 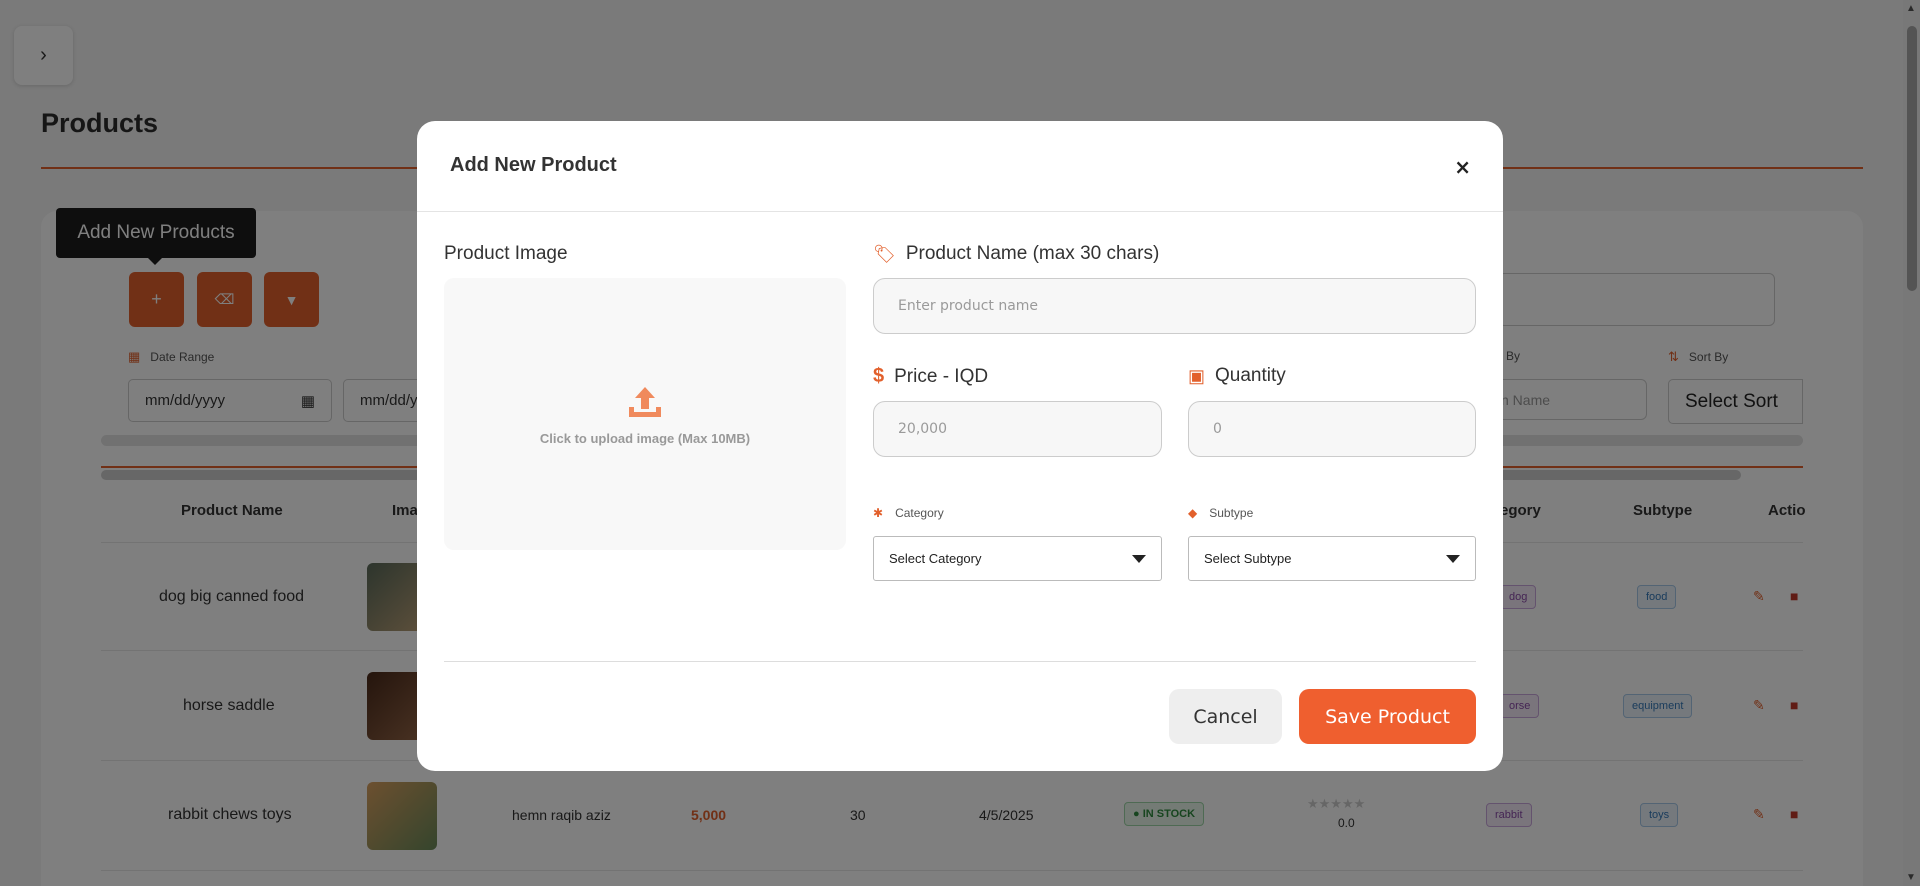 I want to click on modal-header: Add New Product ×, so click(x=960, y=166).